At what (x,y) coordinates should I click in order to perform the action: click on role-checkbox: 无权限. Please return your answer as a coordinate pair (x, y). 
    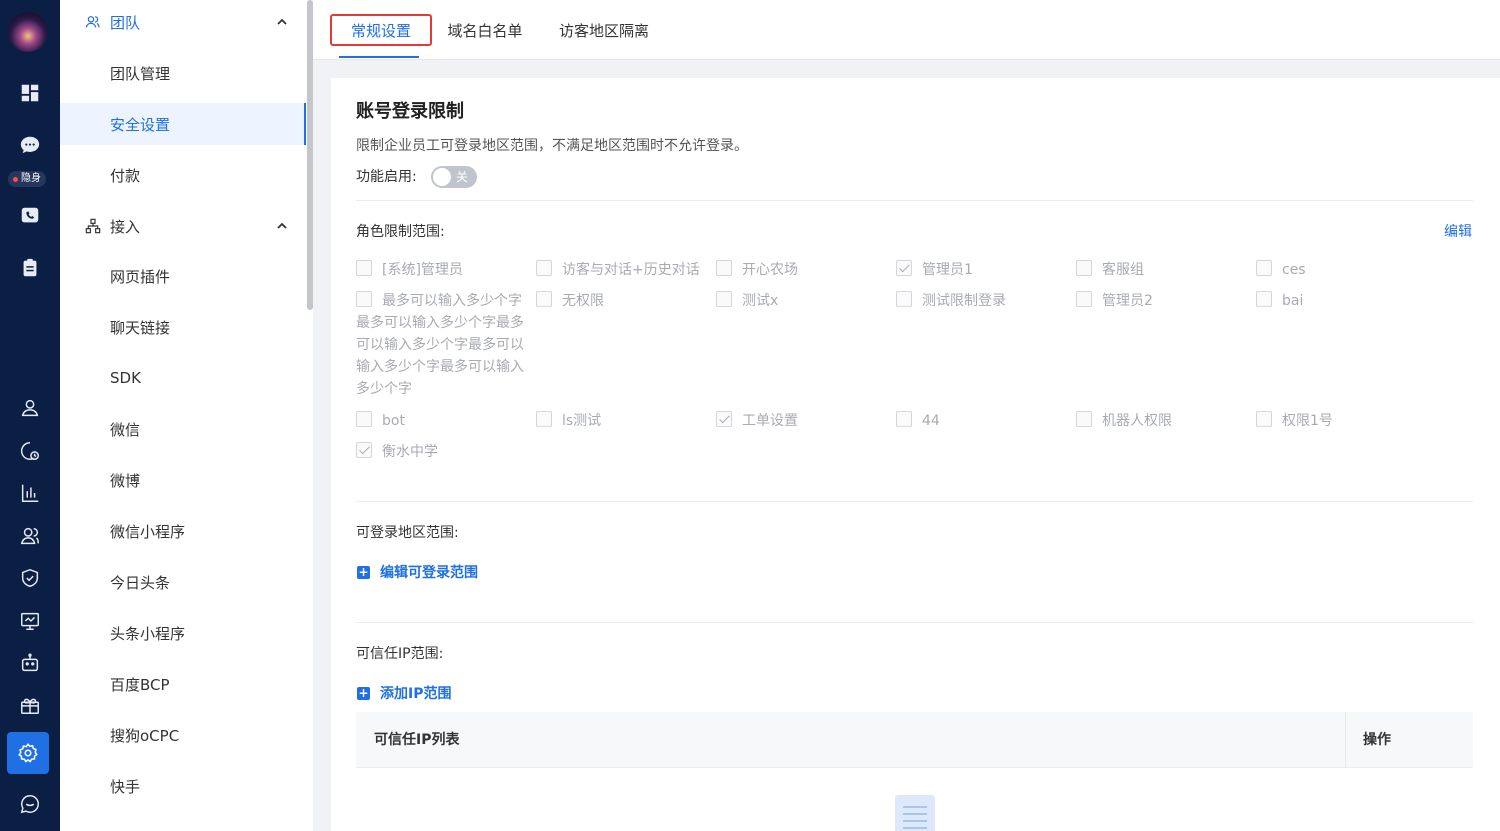
    Looking at the image, I should click on (570, 301).